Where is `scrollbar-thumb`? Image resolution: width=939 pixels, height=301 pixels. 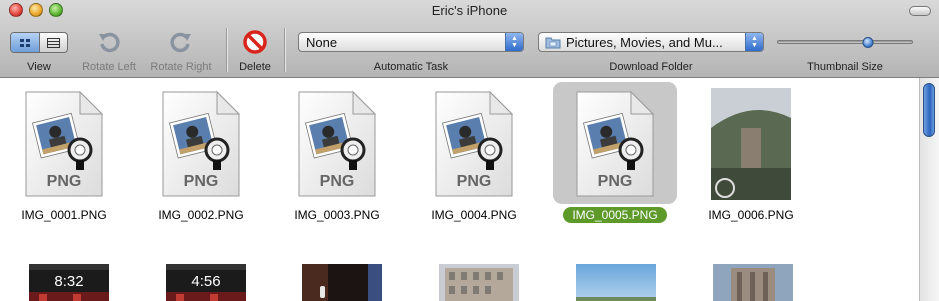 scrollbar-thumb is located at coordinates (929, 110).